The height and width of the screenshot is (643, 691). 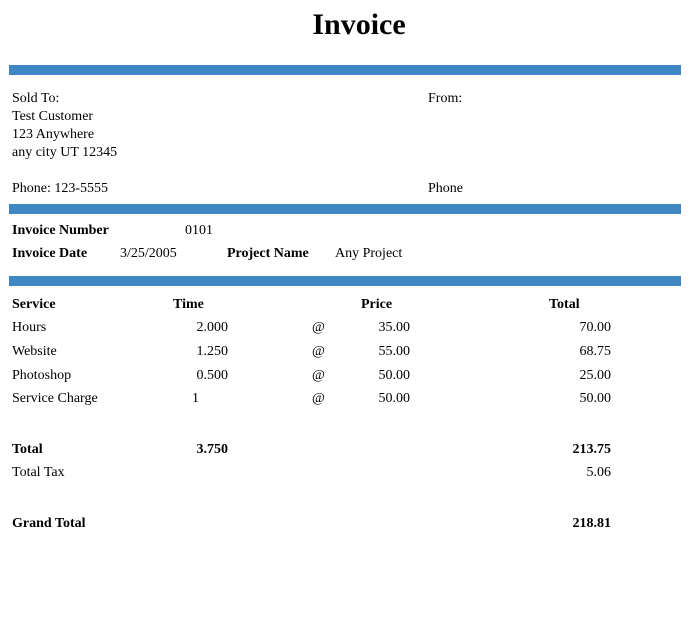 I want to click on column-header-price: Price, so click(x=377, y=304).